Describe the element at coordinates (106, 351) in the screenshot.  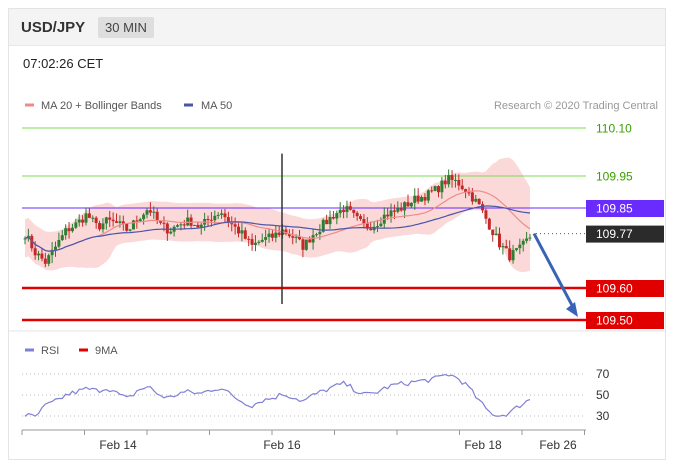
I see `legend-label-9ma: 9MA` at that location.